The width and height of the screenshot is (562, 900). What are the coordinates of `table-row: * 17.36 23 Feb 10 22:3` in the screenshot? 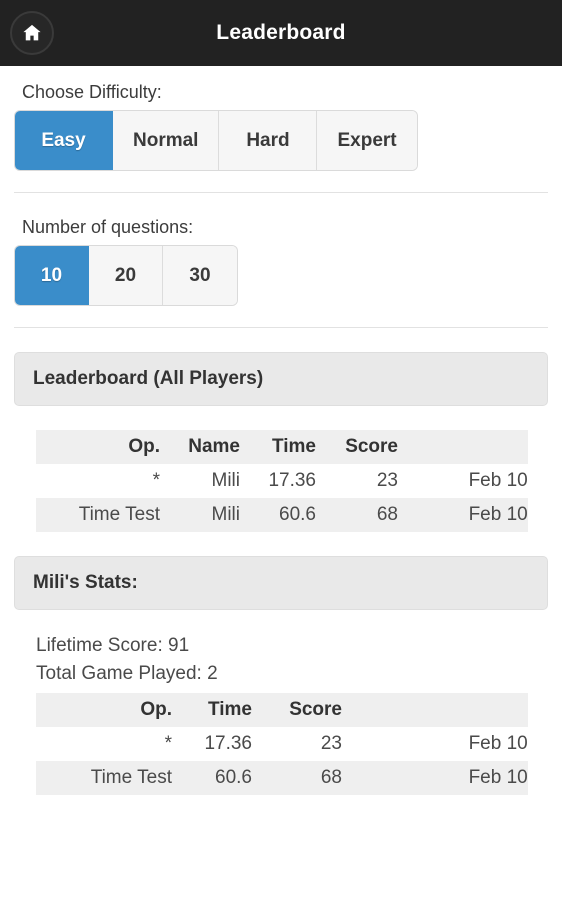 It's located at (282, 744).